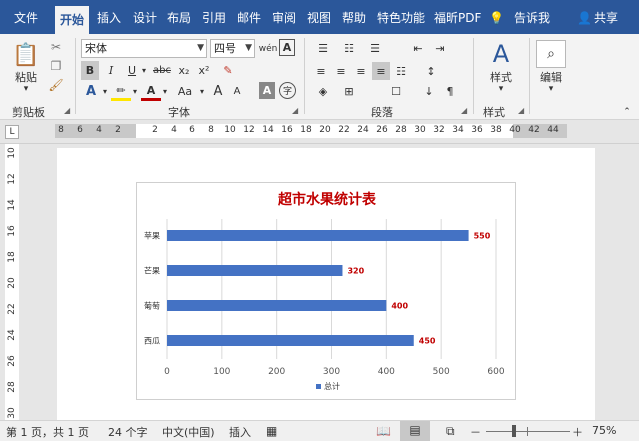 This screenshot has width=639, height=441. What do you see at coordinates (418, 48) in the screenshot?
I see `decrease-indent-icon: ⇤` at bounding box center [418, 48].